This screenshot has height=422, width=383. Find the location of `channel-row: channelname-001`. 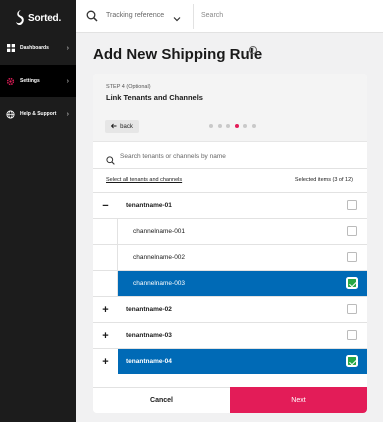

channel-row: channelname-001 is located at coordinates (230, 231).